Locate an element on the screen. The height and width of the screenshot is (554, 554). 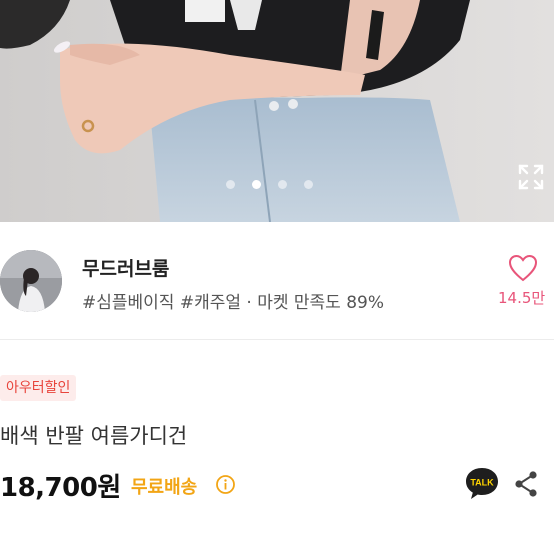
talk-label: TALK is located at coordinates (482, 483).